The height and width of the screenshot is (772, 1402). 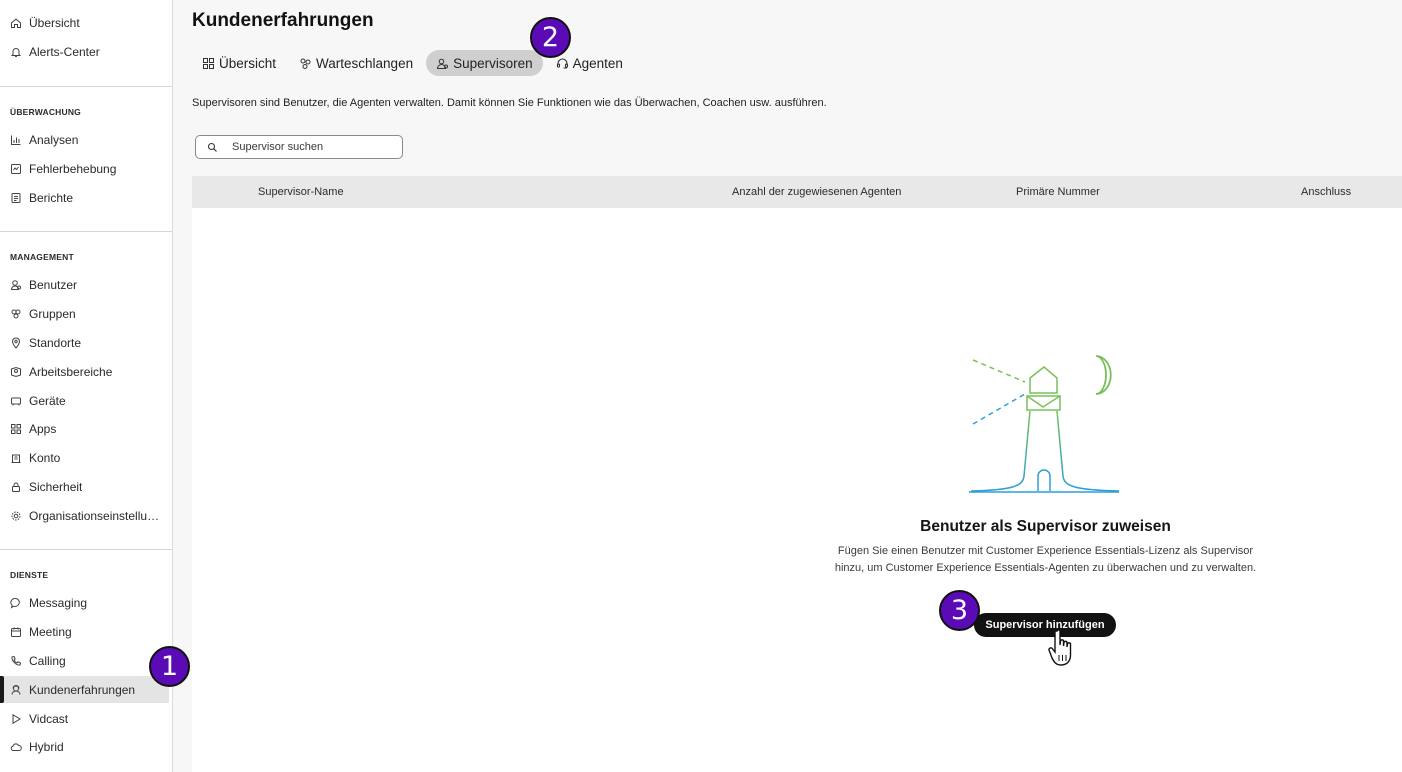 What do you see at coordinates (312, 147) in the screenshot?
I see `search-input` at bounding box center [312, 147].